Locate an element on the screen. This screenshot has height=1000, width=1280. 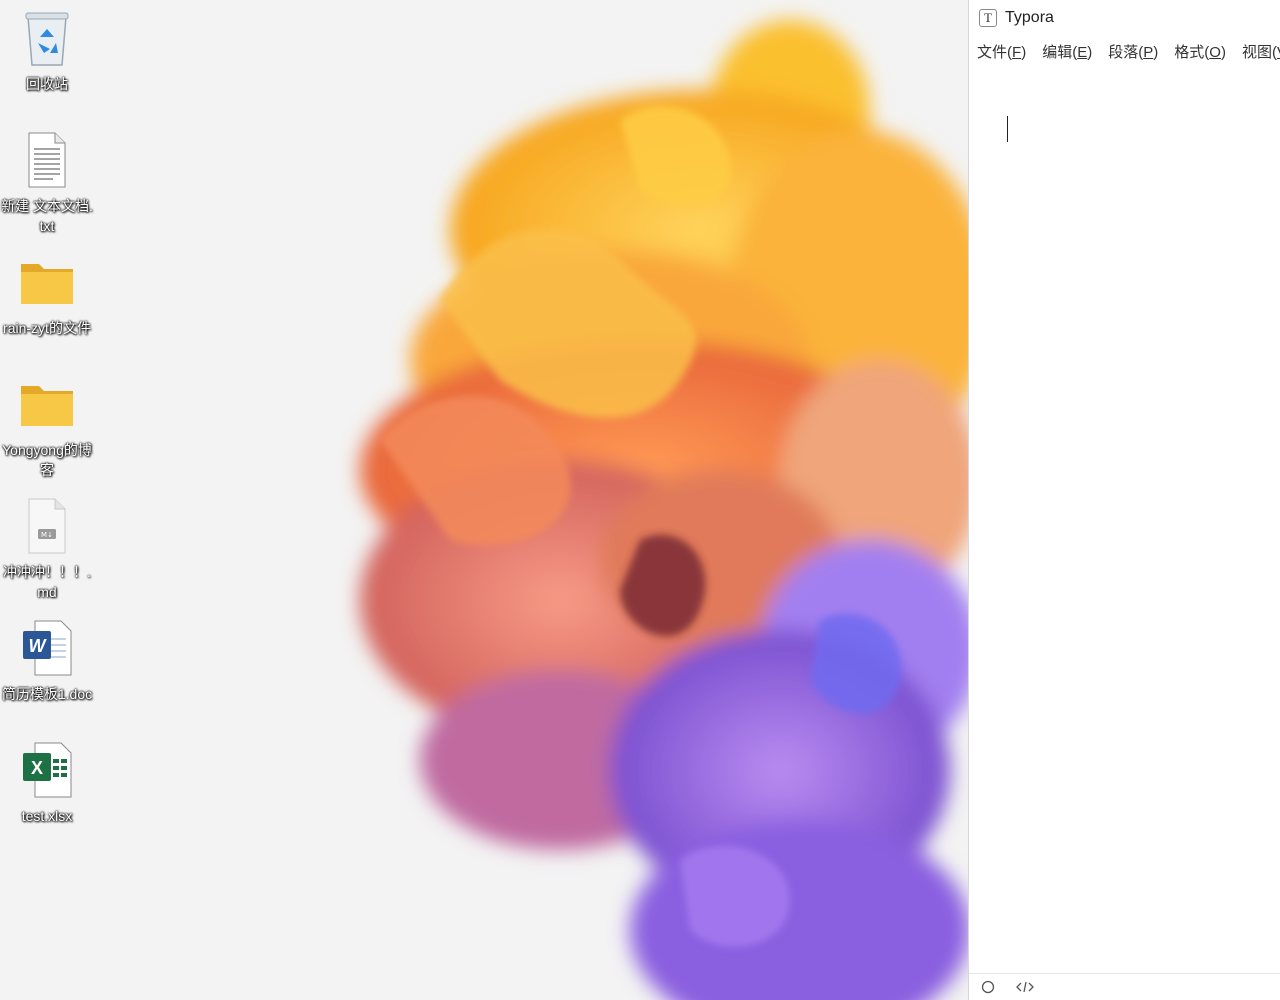
menu-edit: 编辑(E) is located at coordinates (1067, 51).